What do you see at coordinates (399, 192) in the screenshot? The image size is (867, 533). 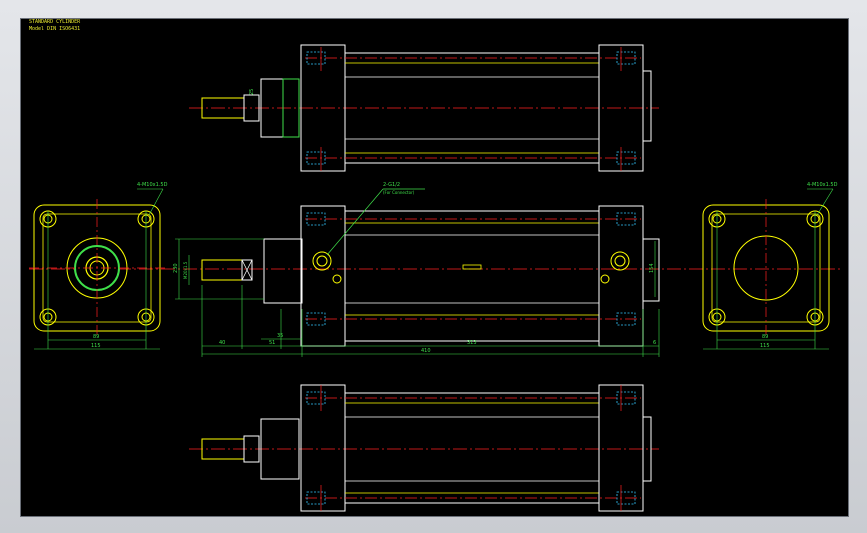 I see `port-note-sub: (For Connector)` at bounding box center [399, 192].